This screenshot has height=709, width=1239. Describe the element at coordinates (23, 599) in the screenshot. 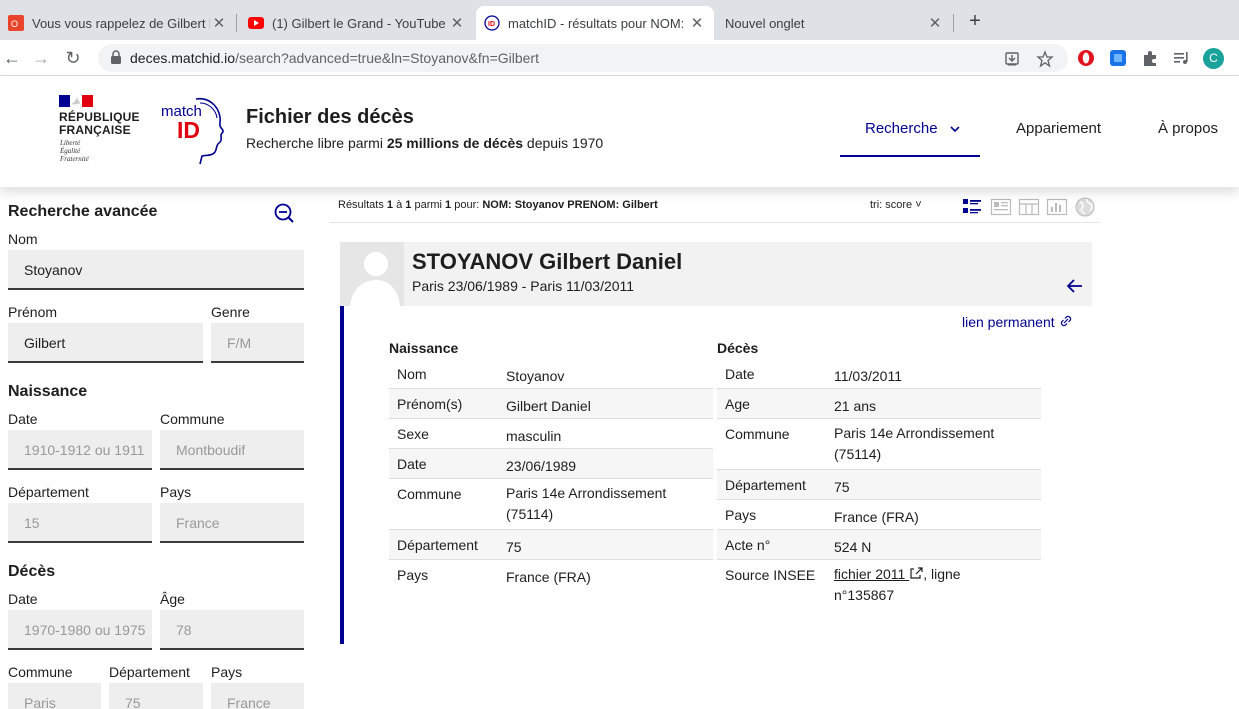

I see `deces-date-label: Date` at that location.